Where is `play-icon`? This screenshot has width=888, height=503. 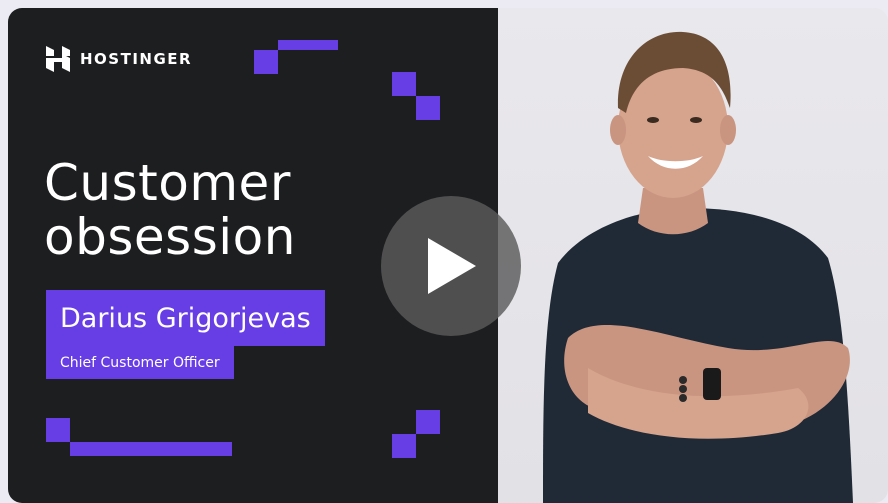 play-icon is located at coordinates (452, 266).